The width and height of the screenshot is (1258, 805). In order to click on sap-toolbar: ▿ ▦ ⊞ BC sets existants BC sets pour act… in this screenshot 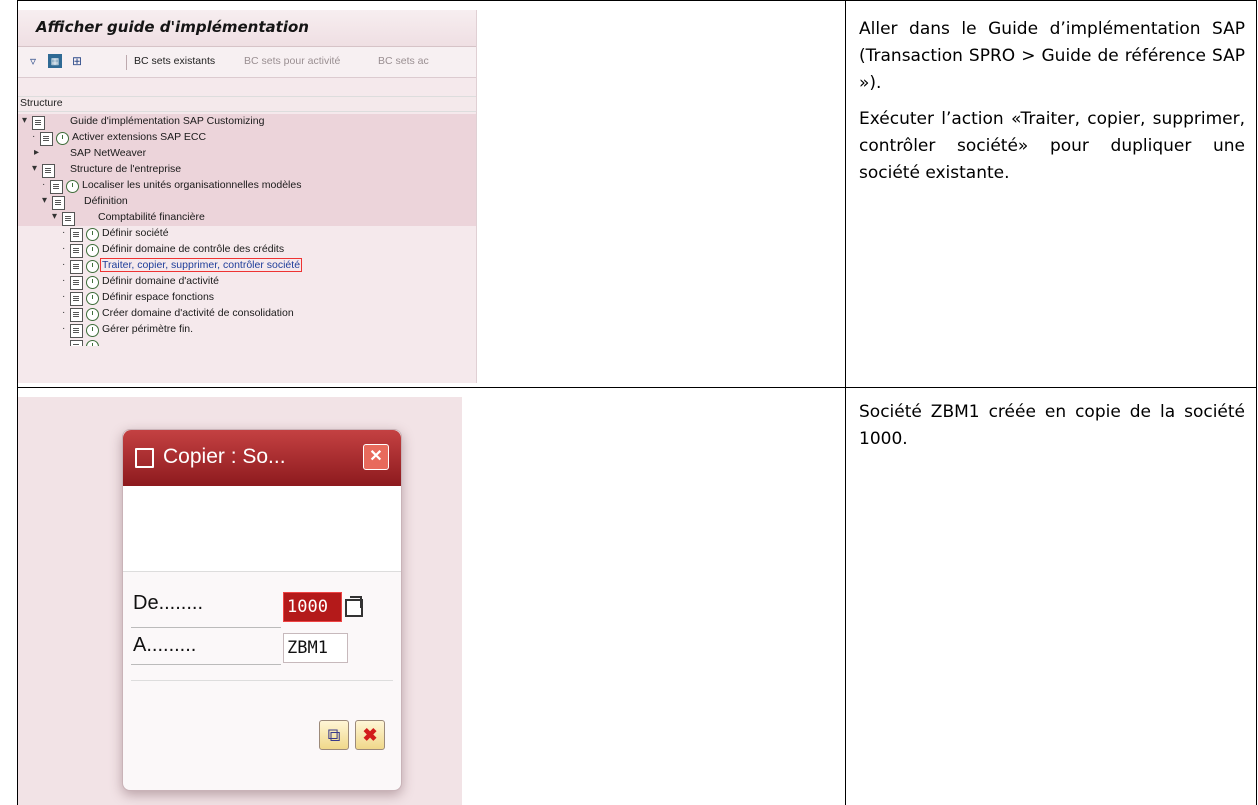, I will do `click(247, 62)`.